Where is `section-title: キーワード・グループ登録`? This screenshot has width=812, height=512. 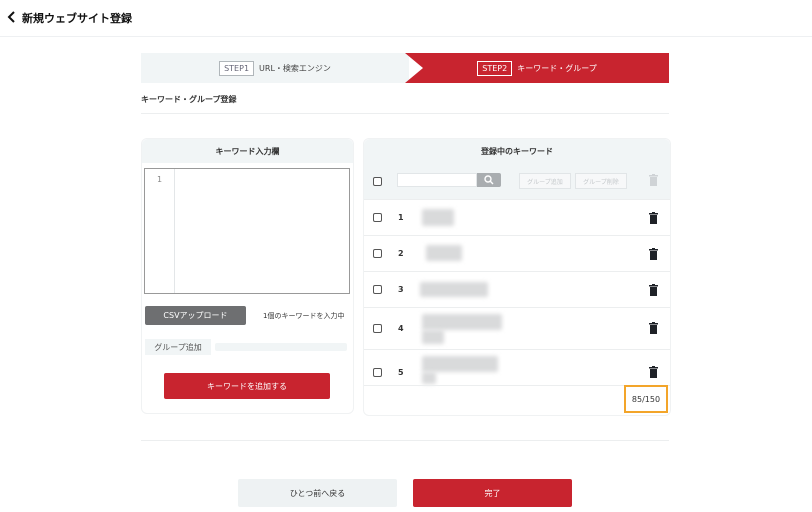
section-title: キーワード・グループ登録 is located at coordinates (189, 99).